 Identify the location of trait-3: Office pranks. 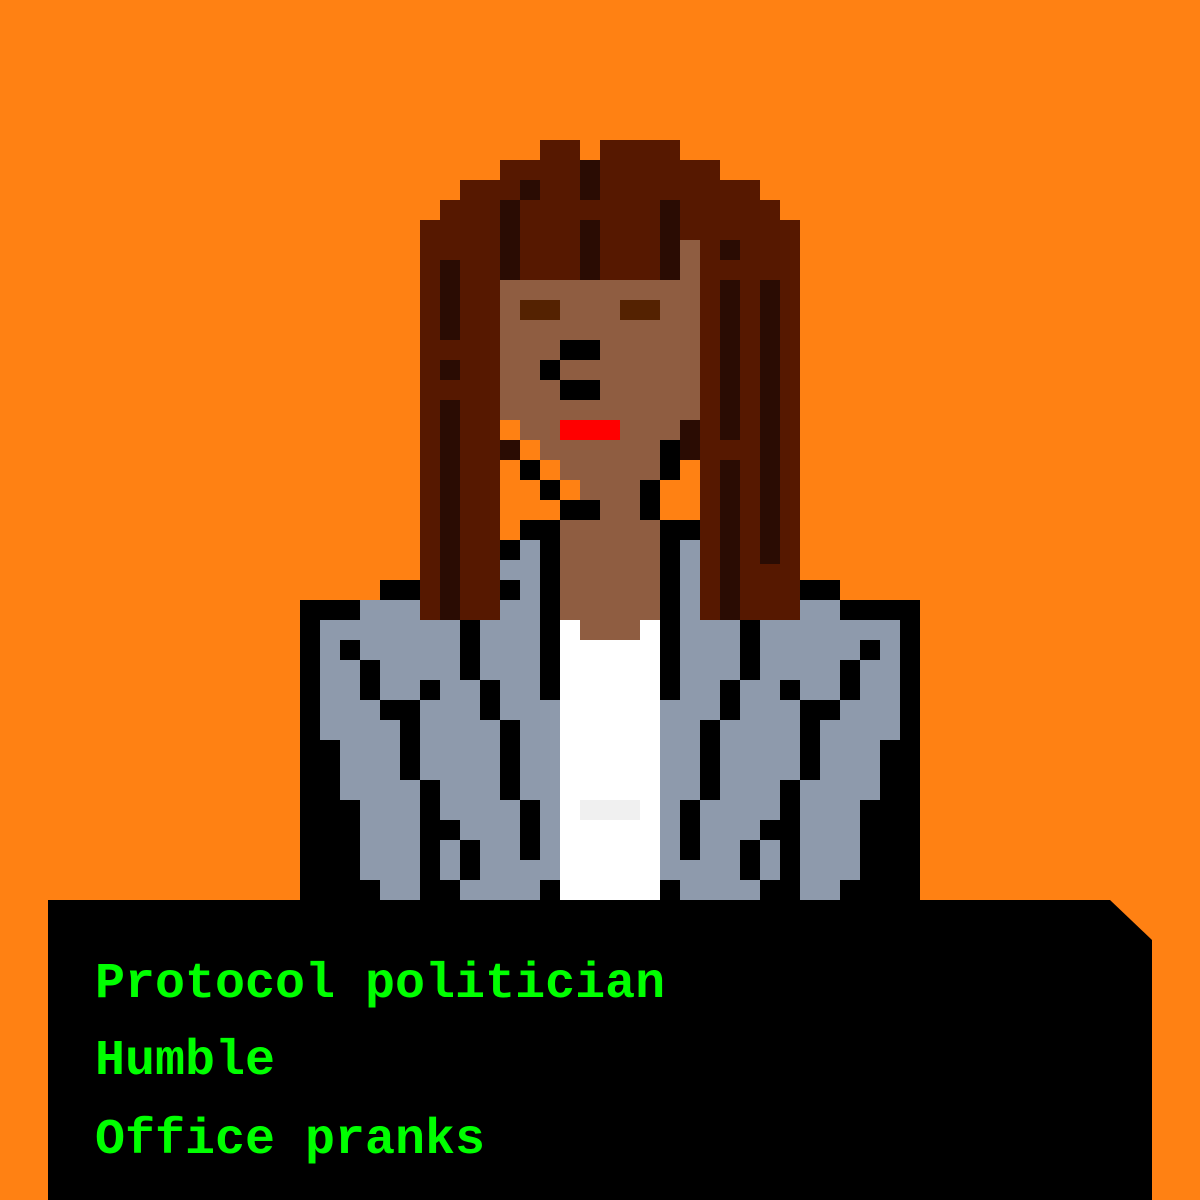
(290, 1140).